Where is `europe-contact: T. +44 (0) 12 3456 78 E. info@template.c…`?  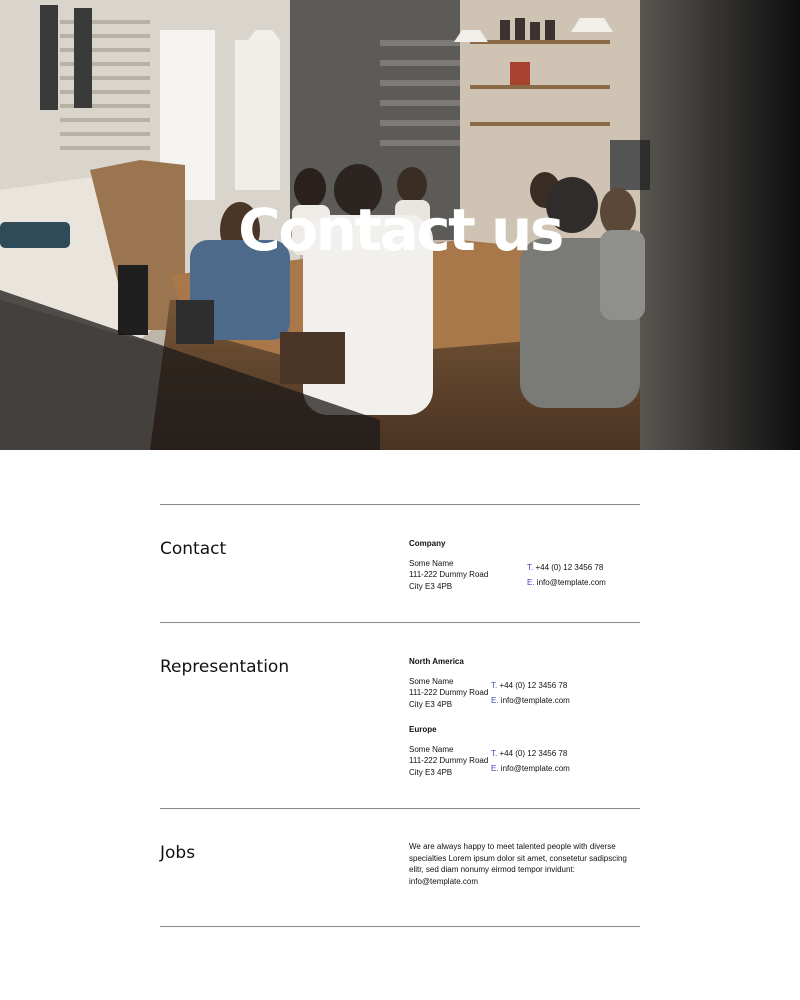 europe-contact: T. +44 (0) 12 3456 78 E. info@template.c… is located at coordinates (530, 761).